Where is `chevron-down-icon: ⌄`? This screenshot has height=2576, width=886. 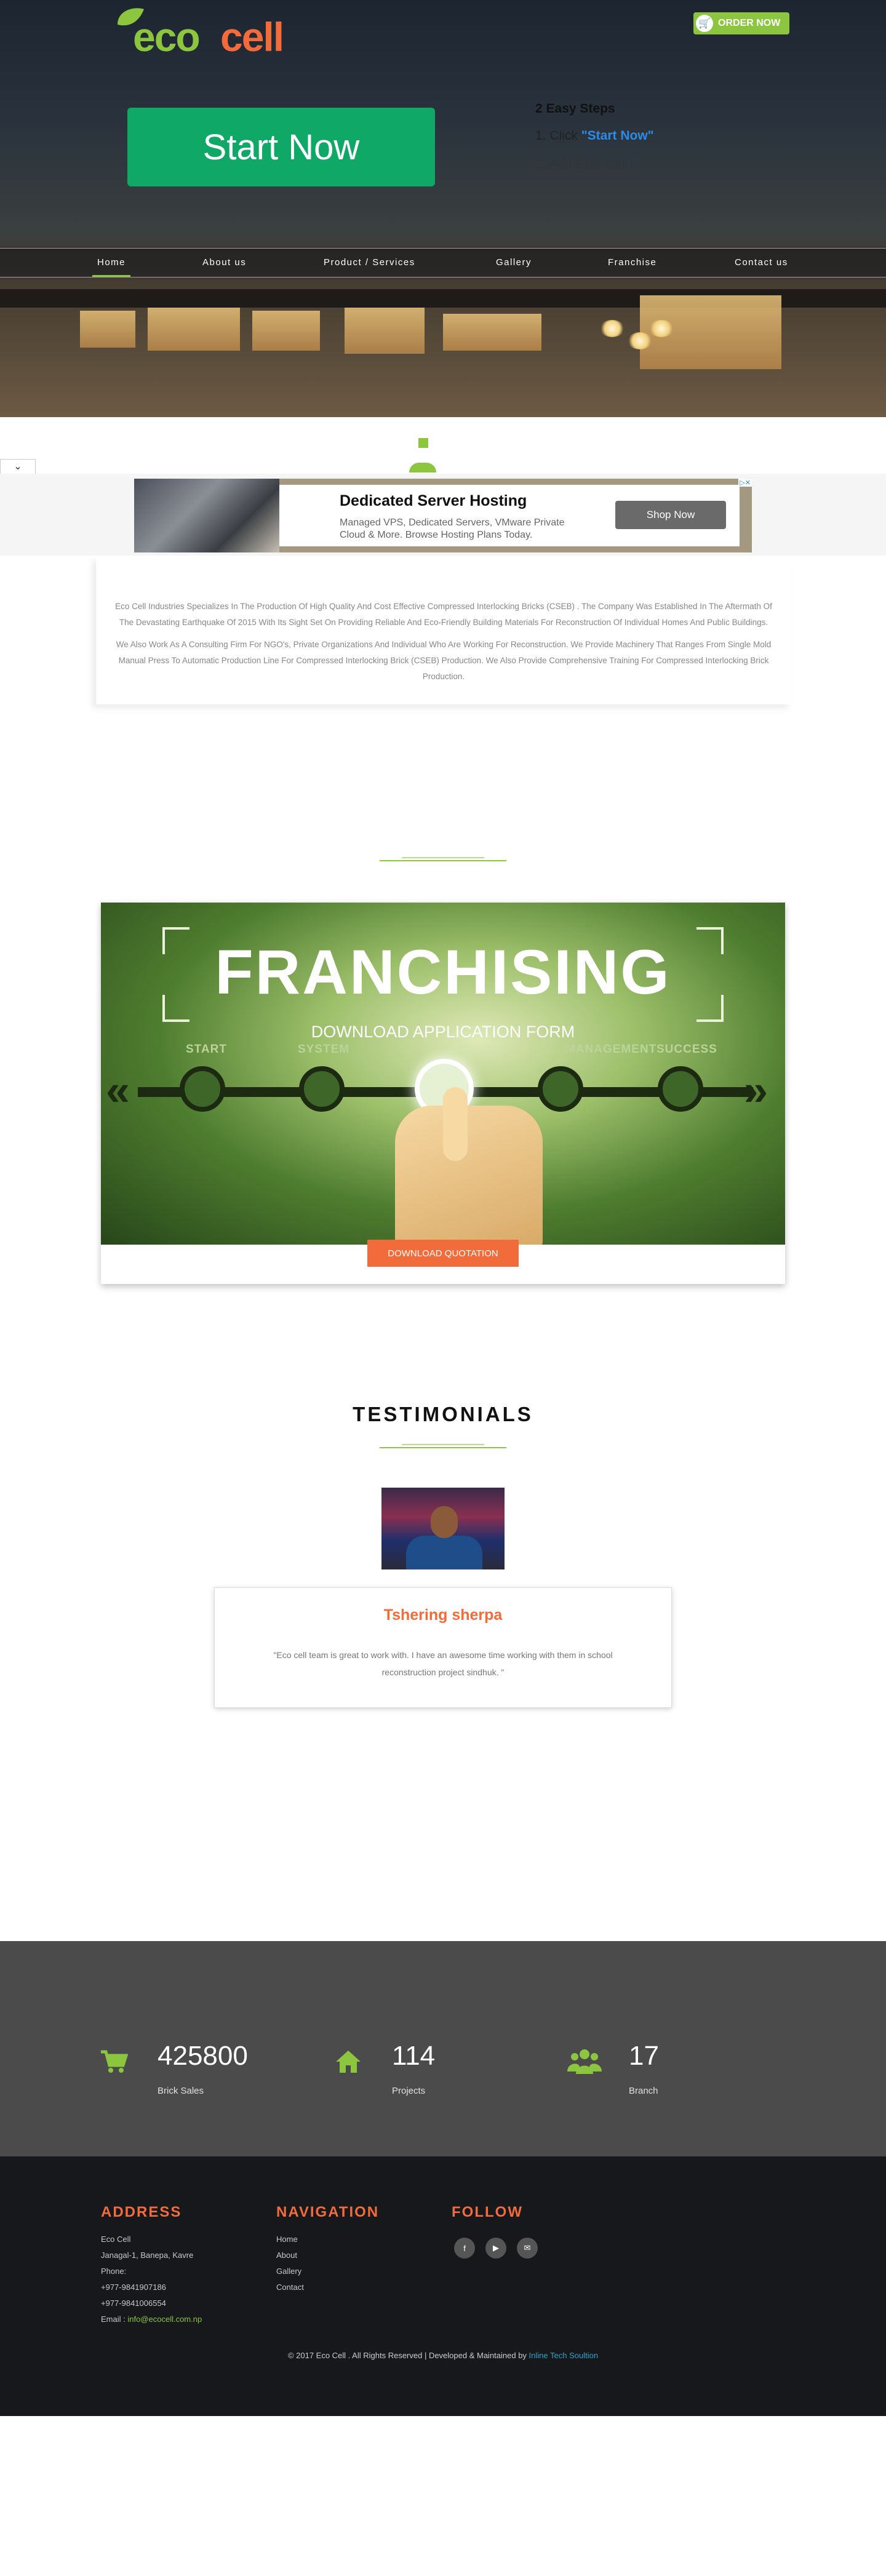
chevron-down-icon: ⌄ is located at coordinates (18, 467).